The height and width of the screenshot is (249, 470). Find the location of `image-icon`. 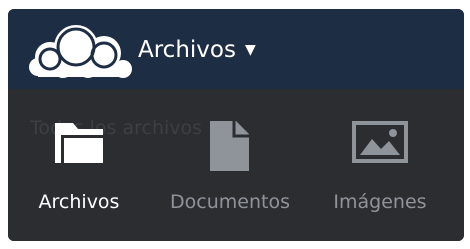

image-icon is located at coordinates (380, 142).